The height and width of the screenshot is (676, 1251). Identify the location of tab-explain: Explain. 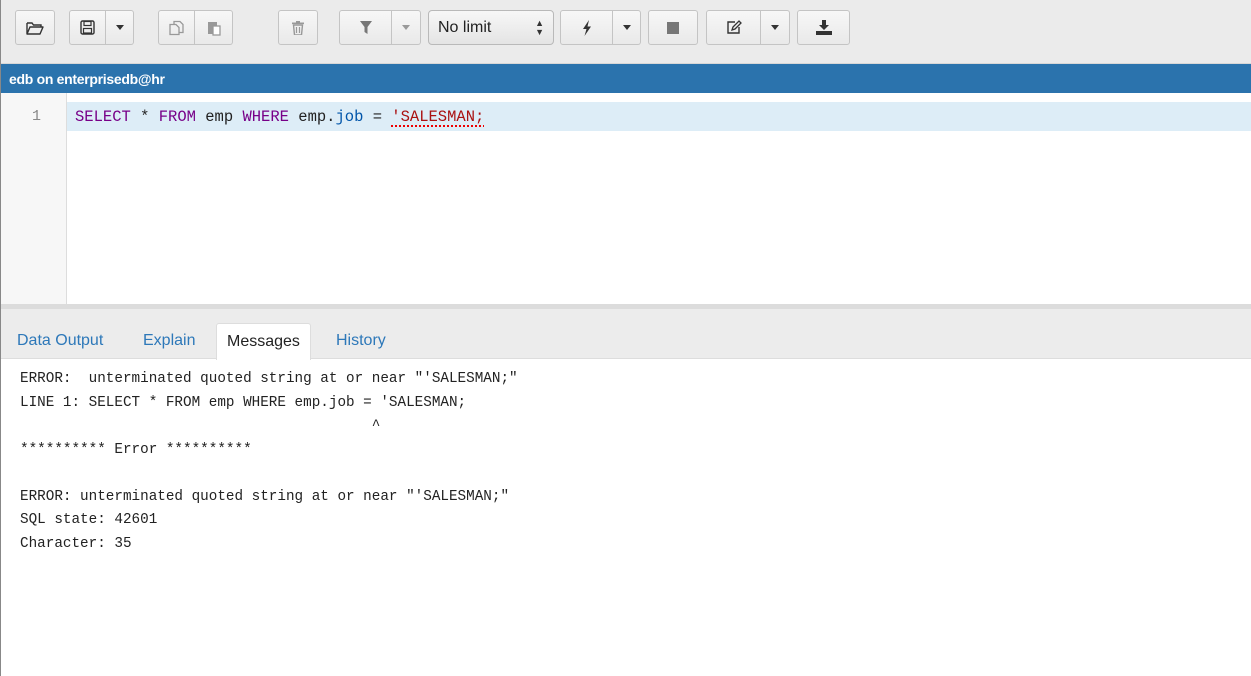
(169, 341).